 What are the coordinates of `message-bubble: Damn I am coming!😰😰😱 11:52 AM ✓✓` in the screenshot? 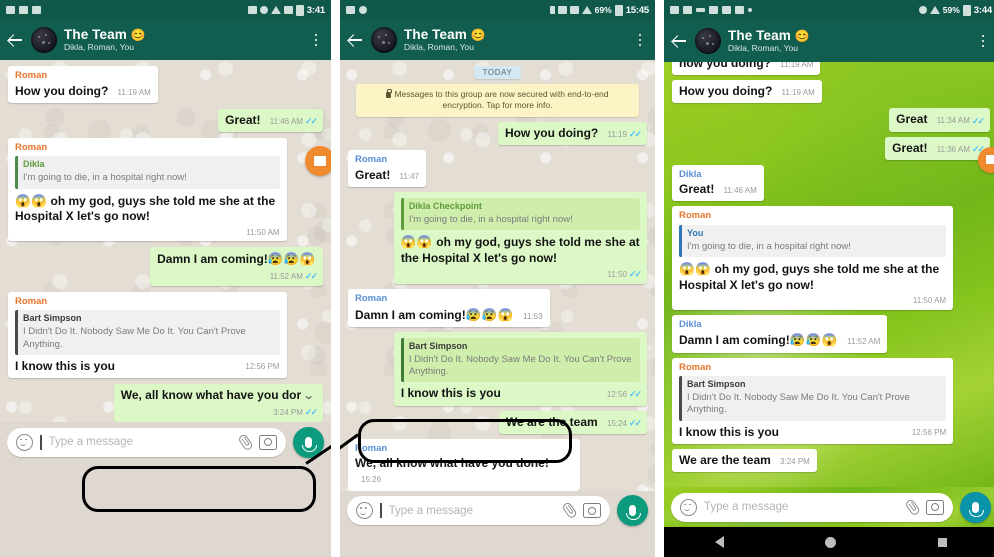 It's located at (236, 266).